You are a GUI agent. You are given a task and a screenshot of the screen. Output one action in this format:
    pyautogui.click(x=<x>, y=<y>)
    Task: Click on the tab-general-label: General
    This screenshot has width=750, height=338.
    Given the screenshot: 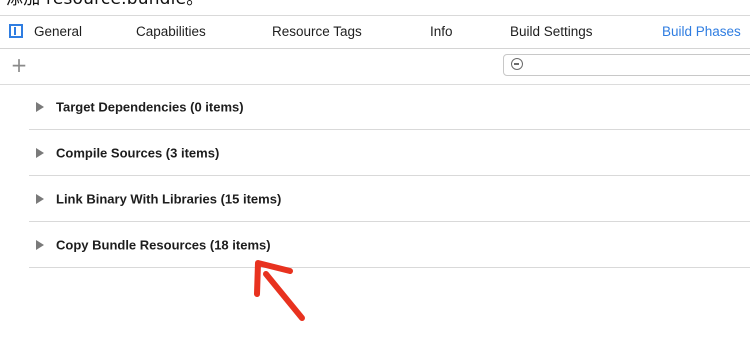 What is the action you would take?
    pyautogui.click(x=57, y=31)
    